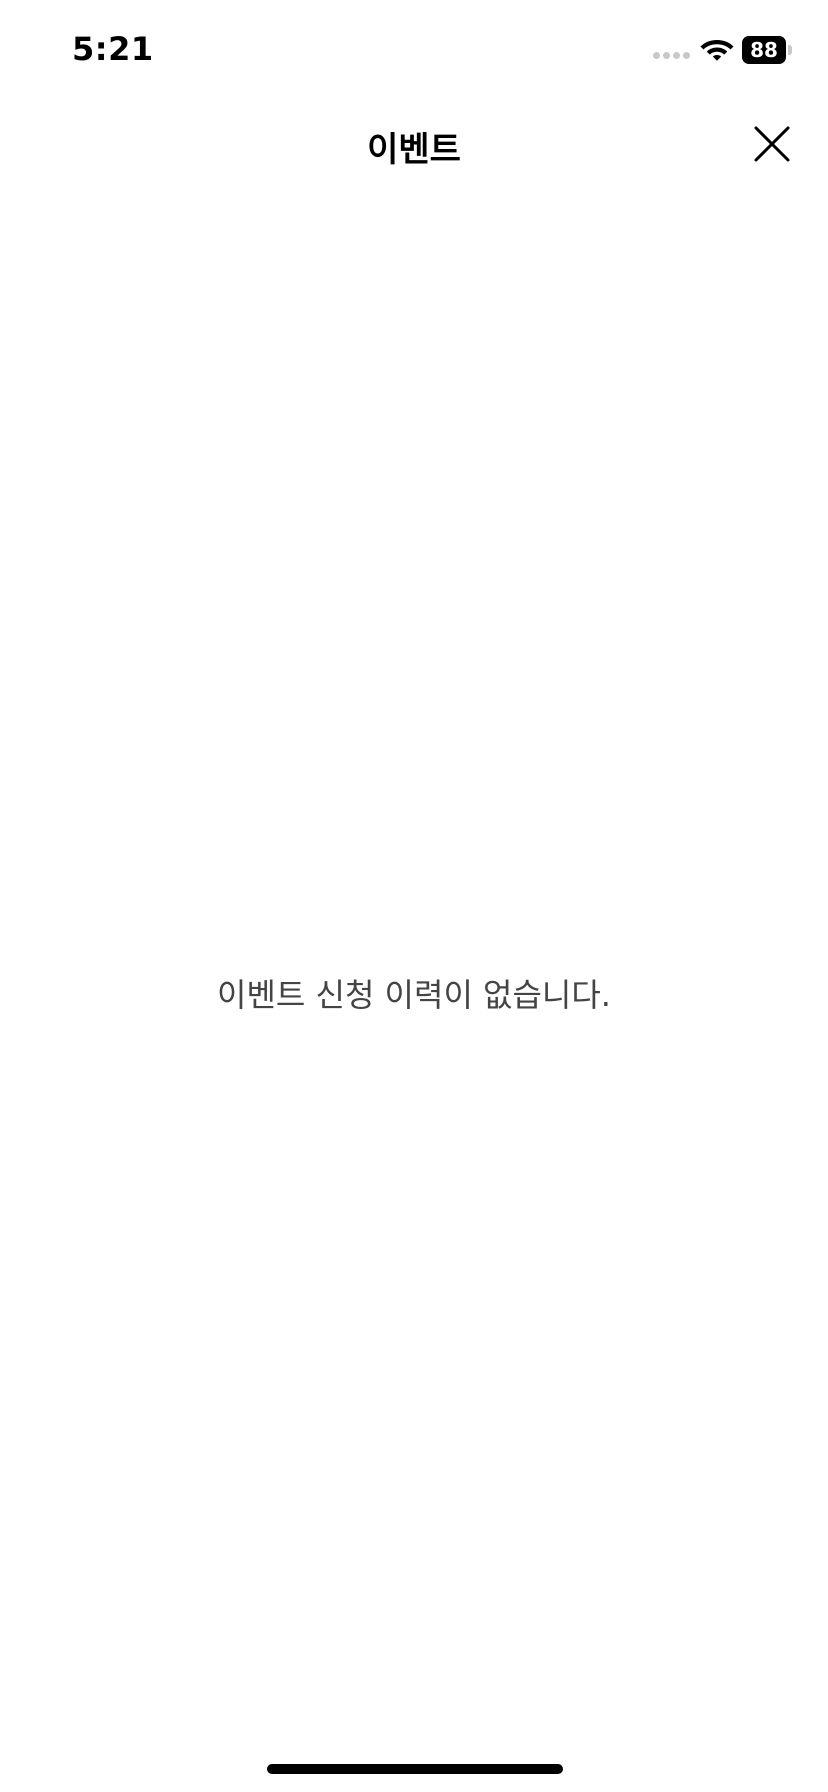  I want to click on battery-icon: 88, so click(767, 50).